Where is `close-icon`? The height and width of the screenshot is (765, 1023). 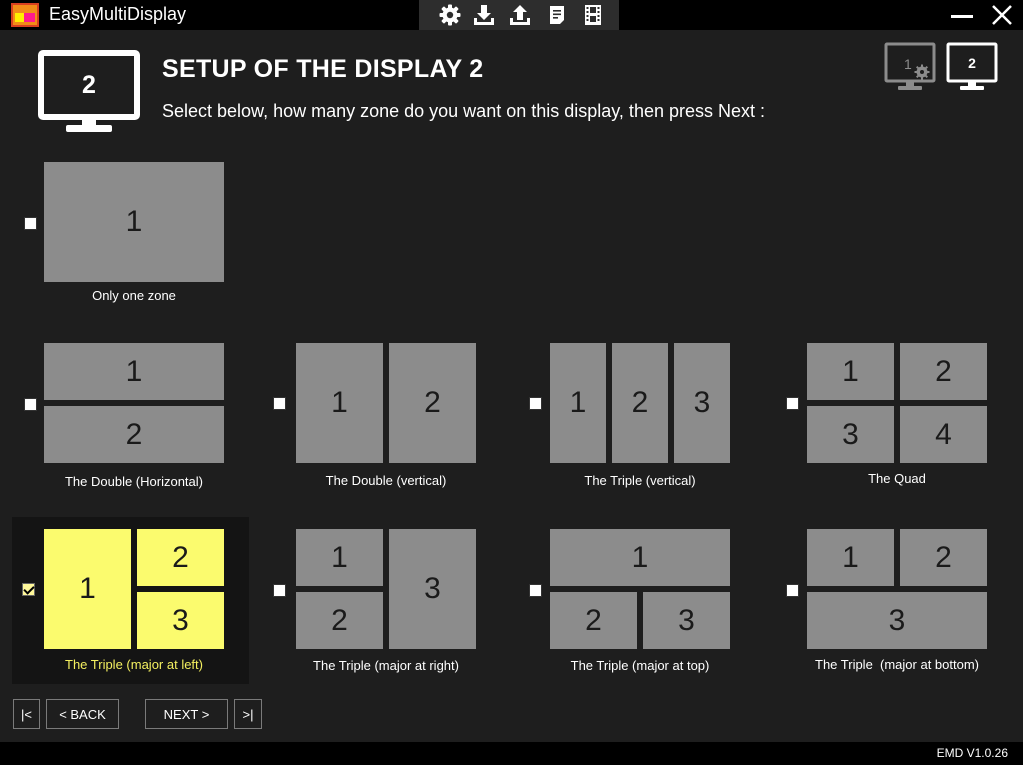 close-icon is located at coordinates (1002, 15).